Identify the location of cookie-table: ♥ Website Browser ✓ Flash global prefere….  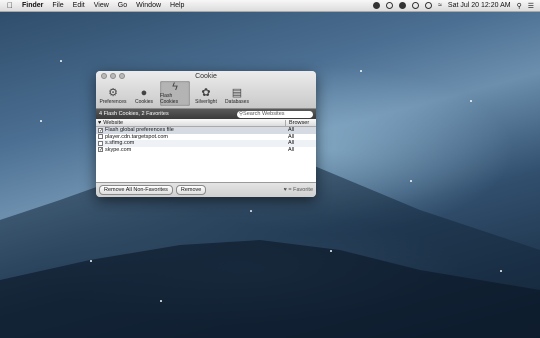
(206, 151).